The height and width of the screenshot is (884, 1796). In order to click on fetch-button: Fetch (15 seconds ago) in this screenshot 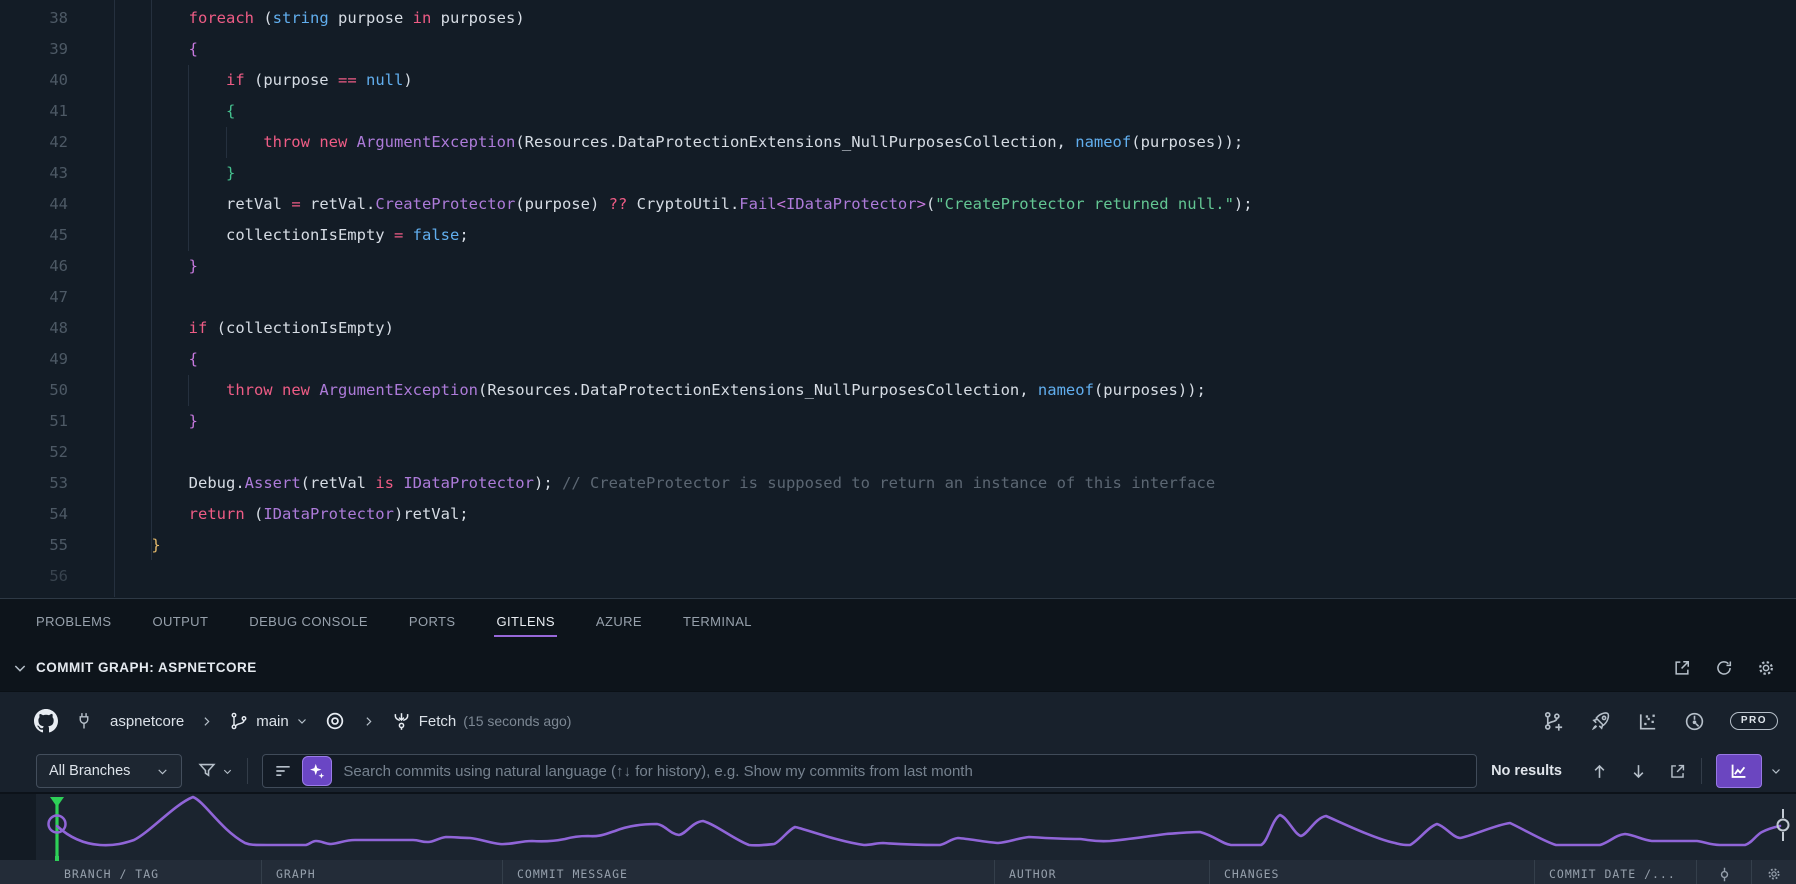, I will do `click(481, 721)`.